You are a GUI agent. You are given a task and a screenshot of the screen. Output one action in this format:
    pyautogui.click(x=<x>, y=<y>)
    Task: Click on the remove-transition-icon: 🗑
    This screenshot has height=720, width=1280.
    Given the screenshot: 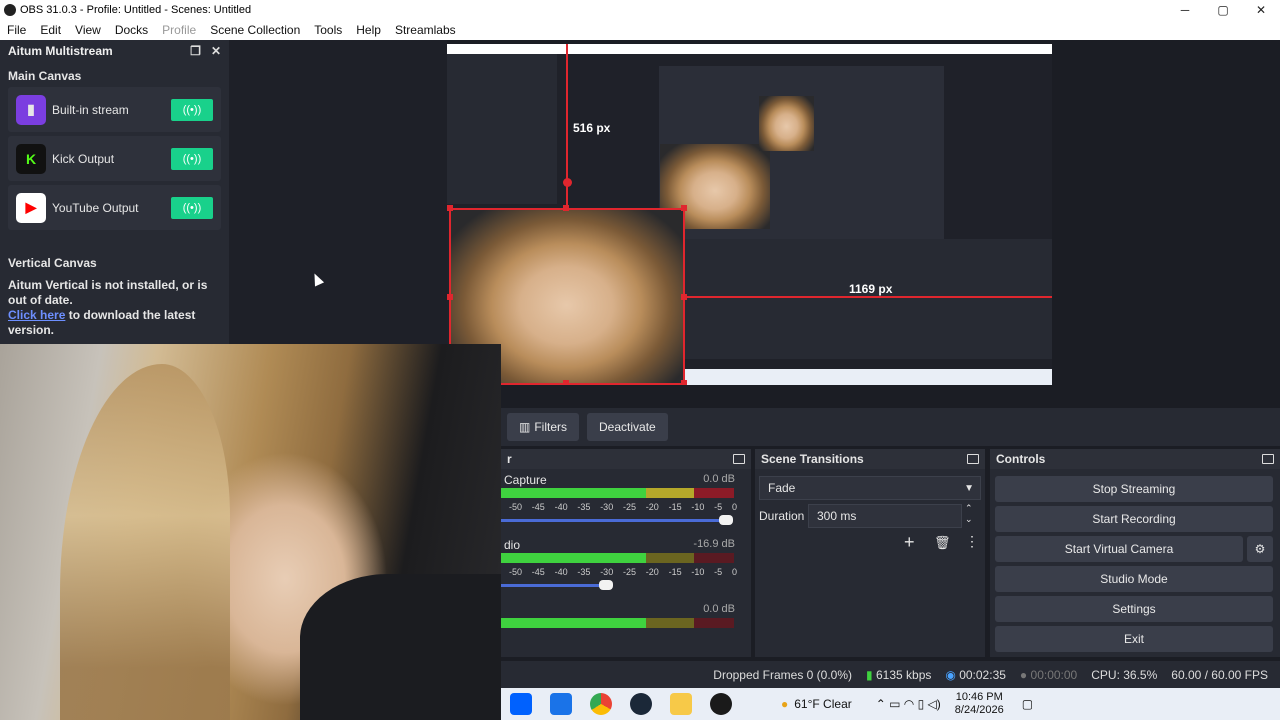 What is the action you would take?
    pyautogui.click(x=942, y=543)
    